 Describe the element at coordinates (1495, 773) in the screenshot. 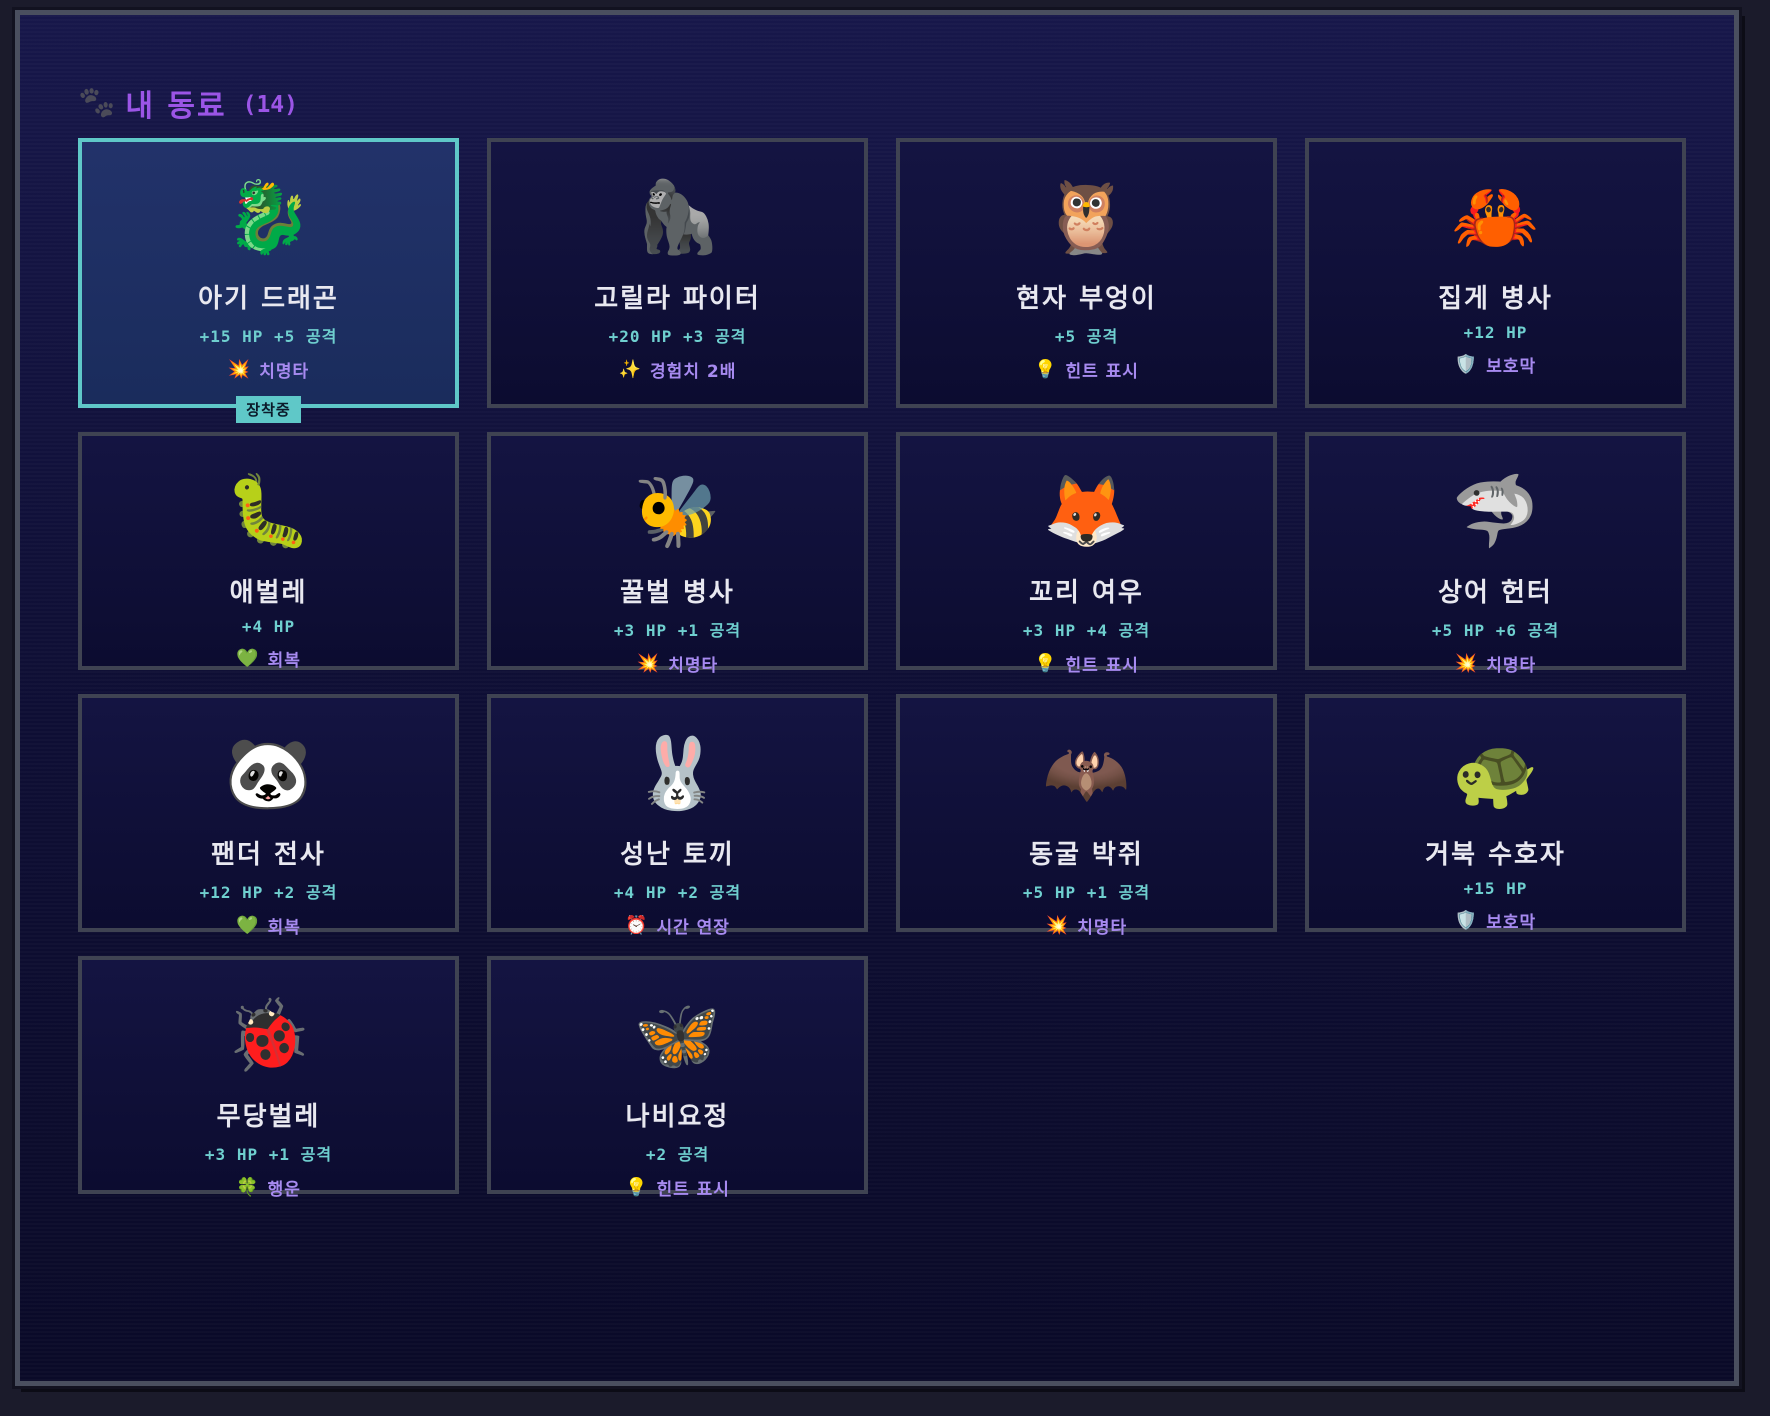

I see `companion-icon: 🐢` at that location.